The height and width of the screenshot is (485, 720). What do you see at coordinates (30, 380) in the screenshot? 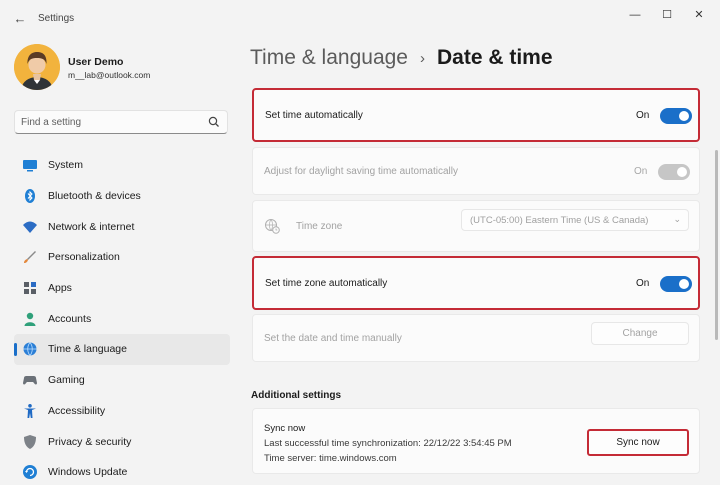
I see `gamepad-icon` at bounding box center [30, 380].